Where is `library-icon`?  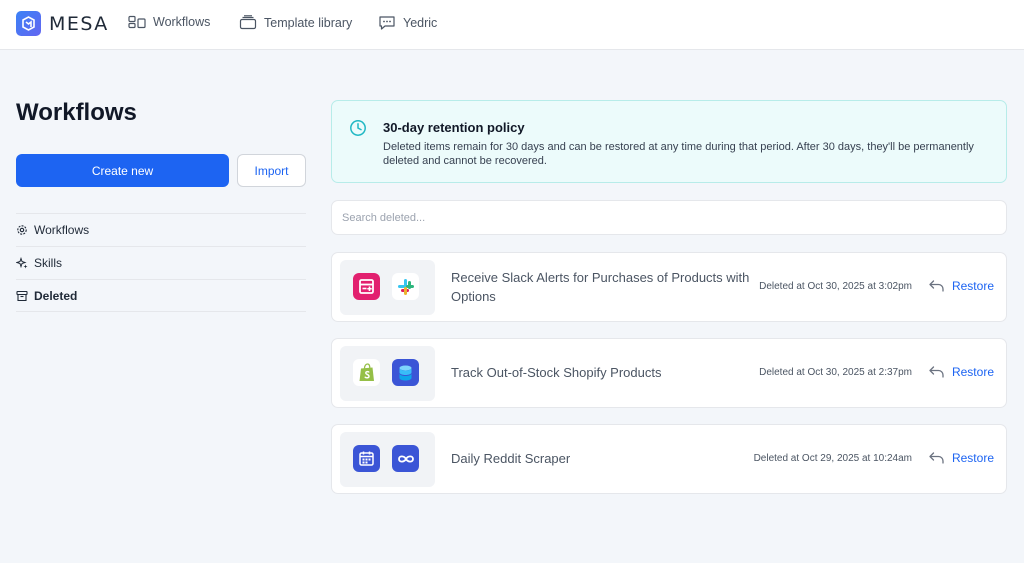 library-icon is located at coordinates (248, 22).